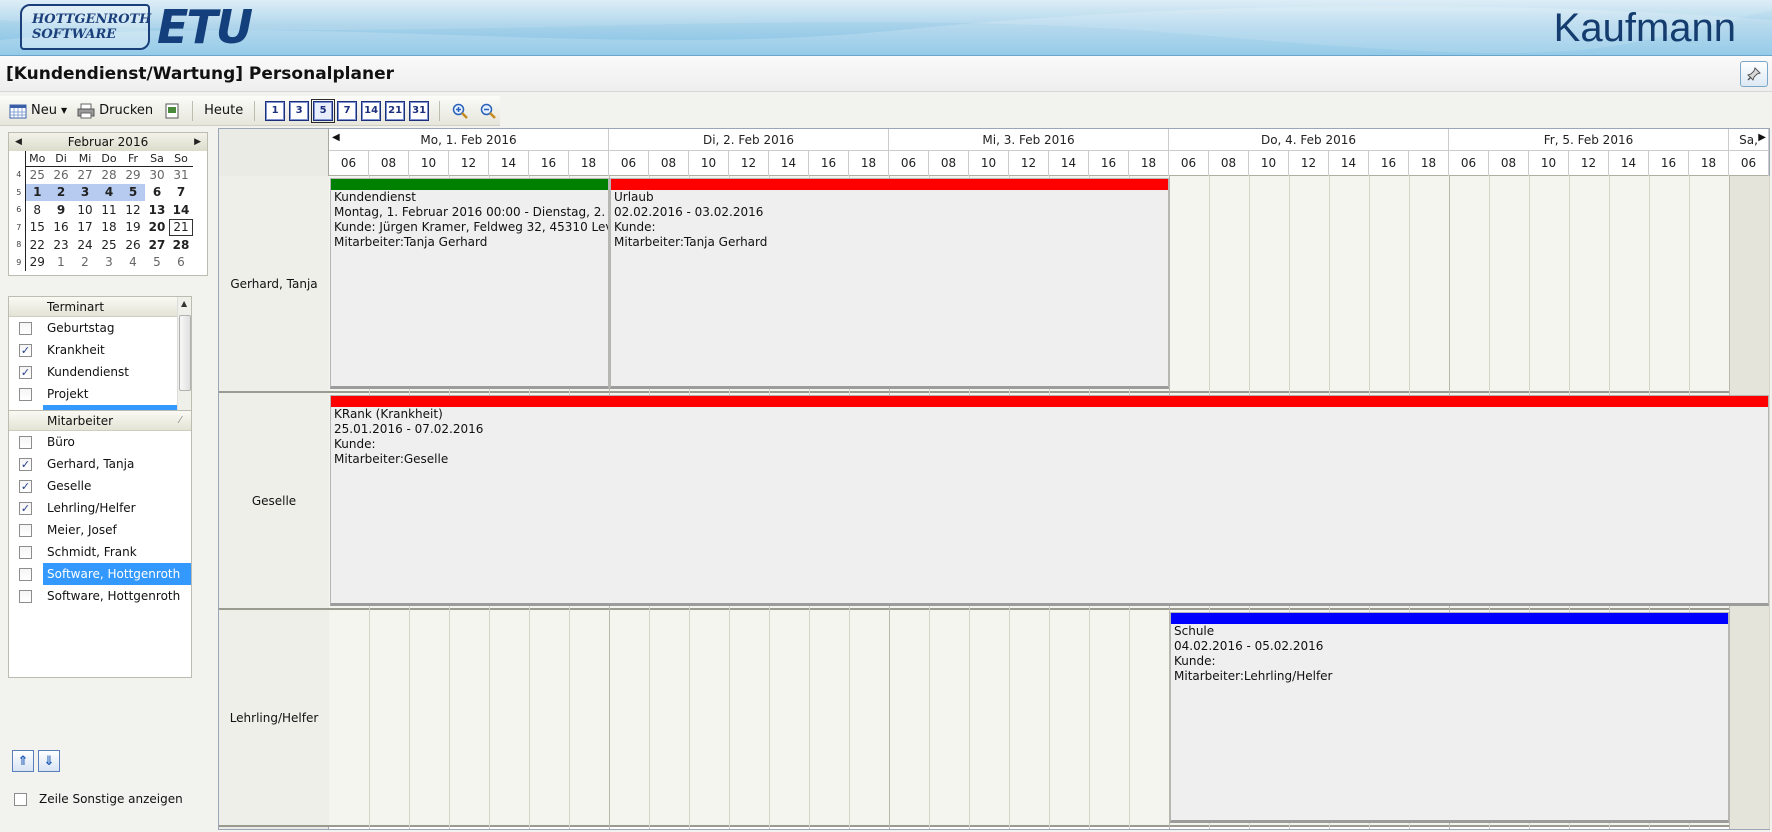  Describe the element at coordinates (274, 284) in the screenshot. I see `resource-row-header: Gerhard, Tanja` at that location.